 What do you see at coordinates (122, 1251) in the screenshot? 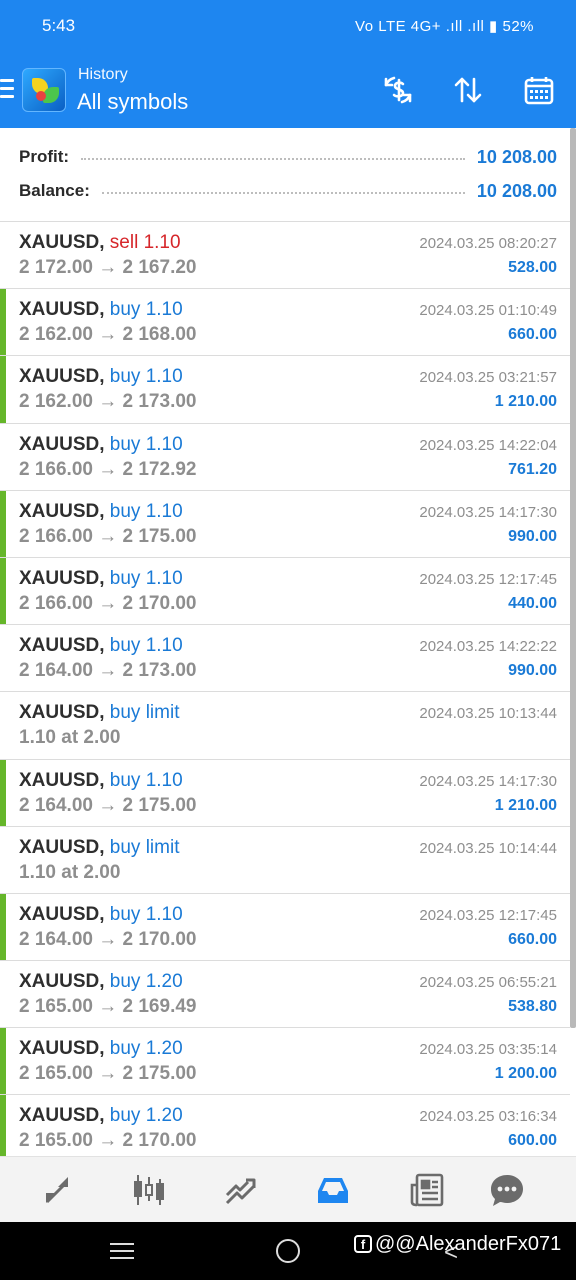
I see `recents-button` at bounding box center [122, 1251].